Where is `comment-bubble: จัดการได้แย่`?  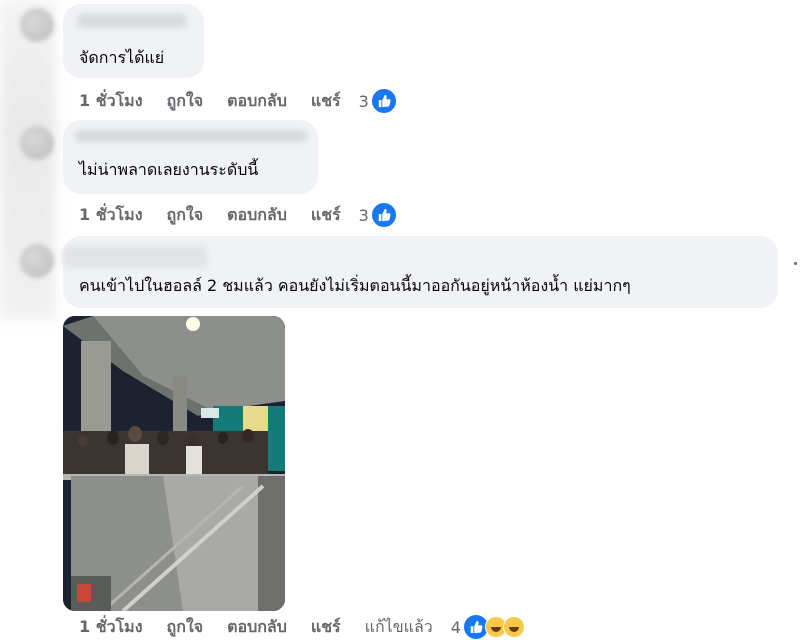 comment-bubble: จัดการได้แย่ is located at coordinates (133, 41).